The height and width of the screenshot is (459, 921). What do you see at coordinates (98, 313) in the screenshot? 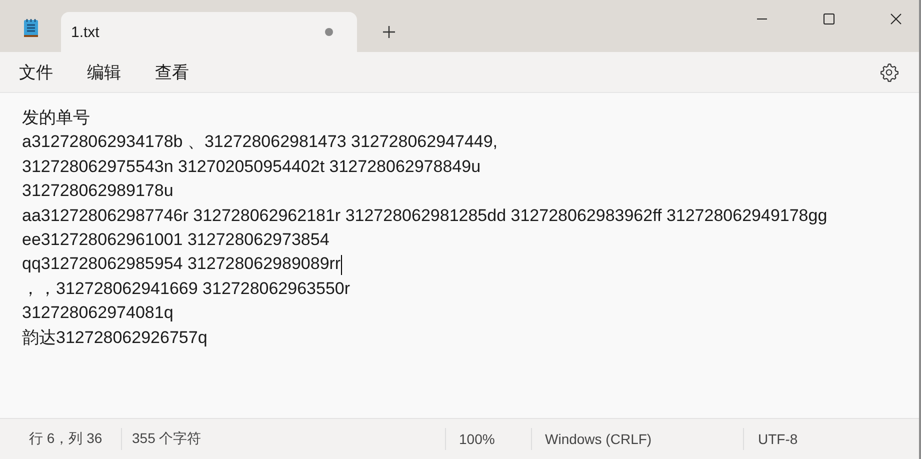
I see `text-line: 312728062974081q` at bounding box center [98, 313].